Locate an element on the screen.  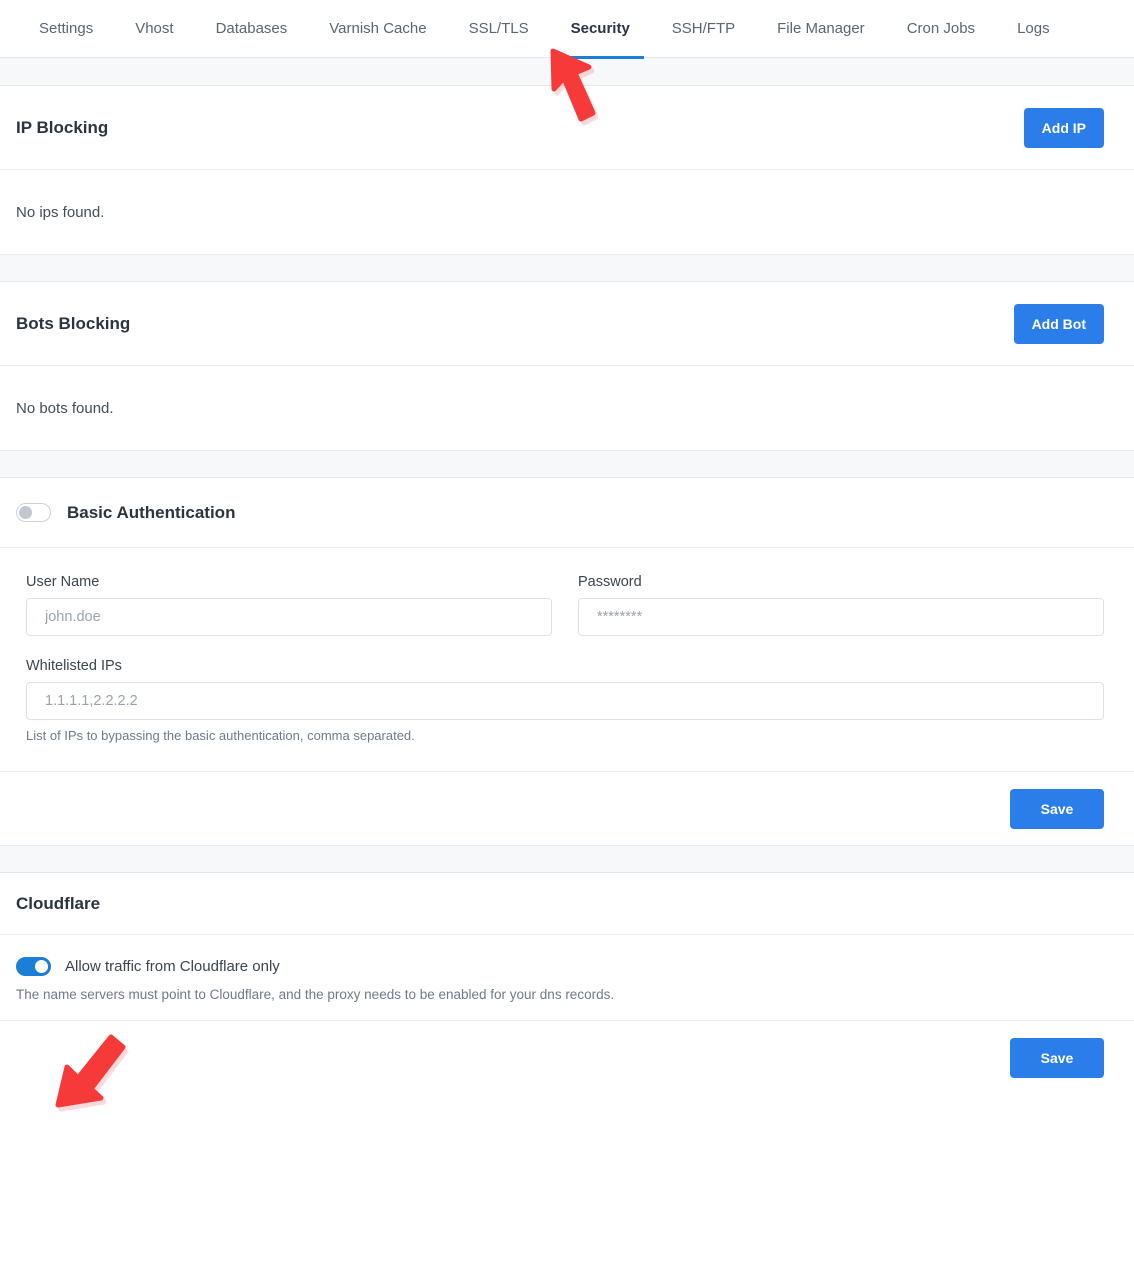
password-label: Password is located at coordinates (610, 582).